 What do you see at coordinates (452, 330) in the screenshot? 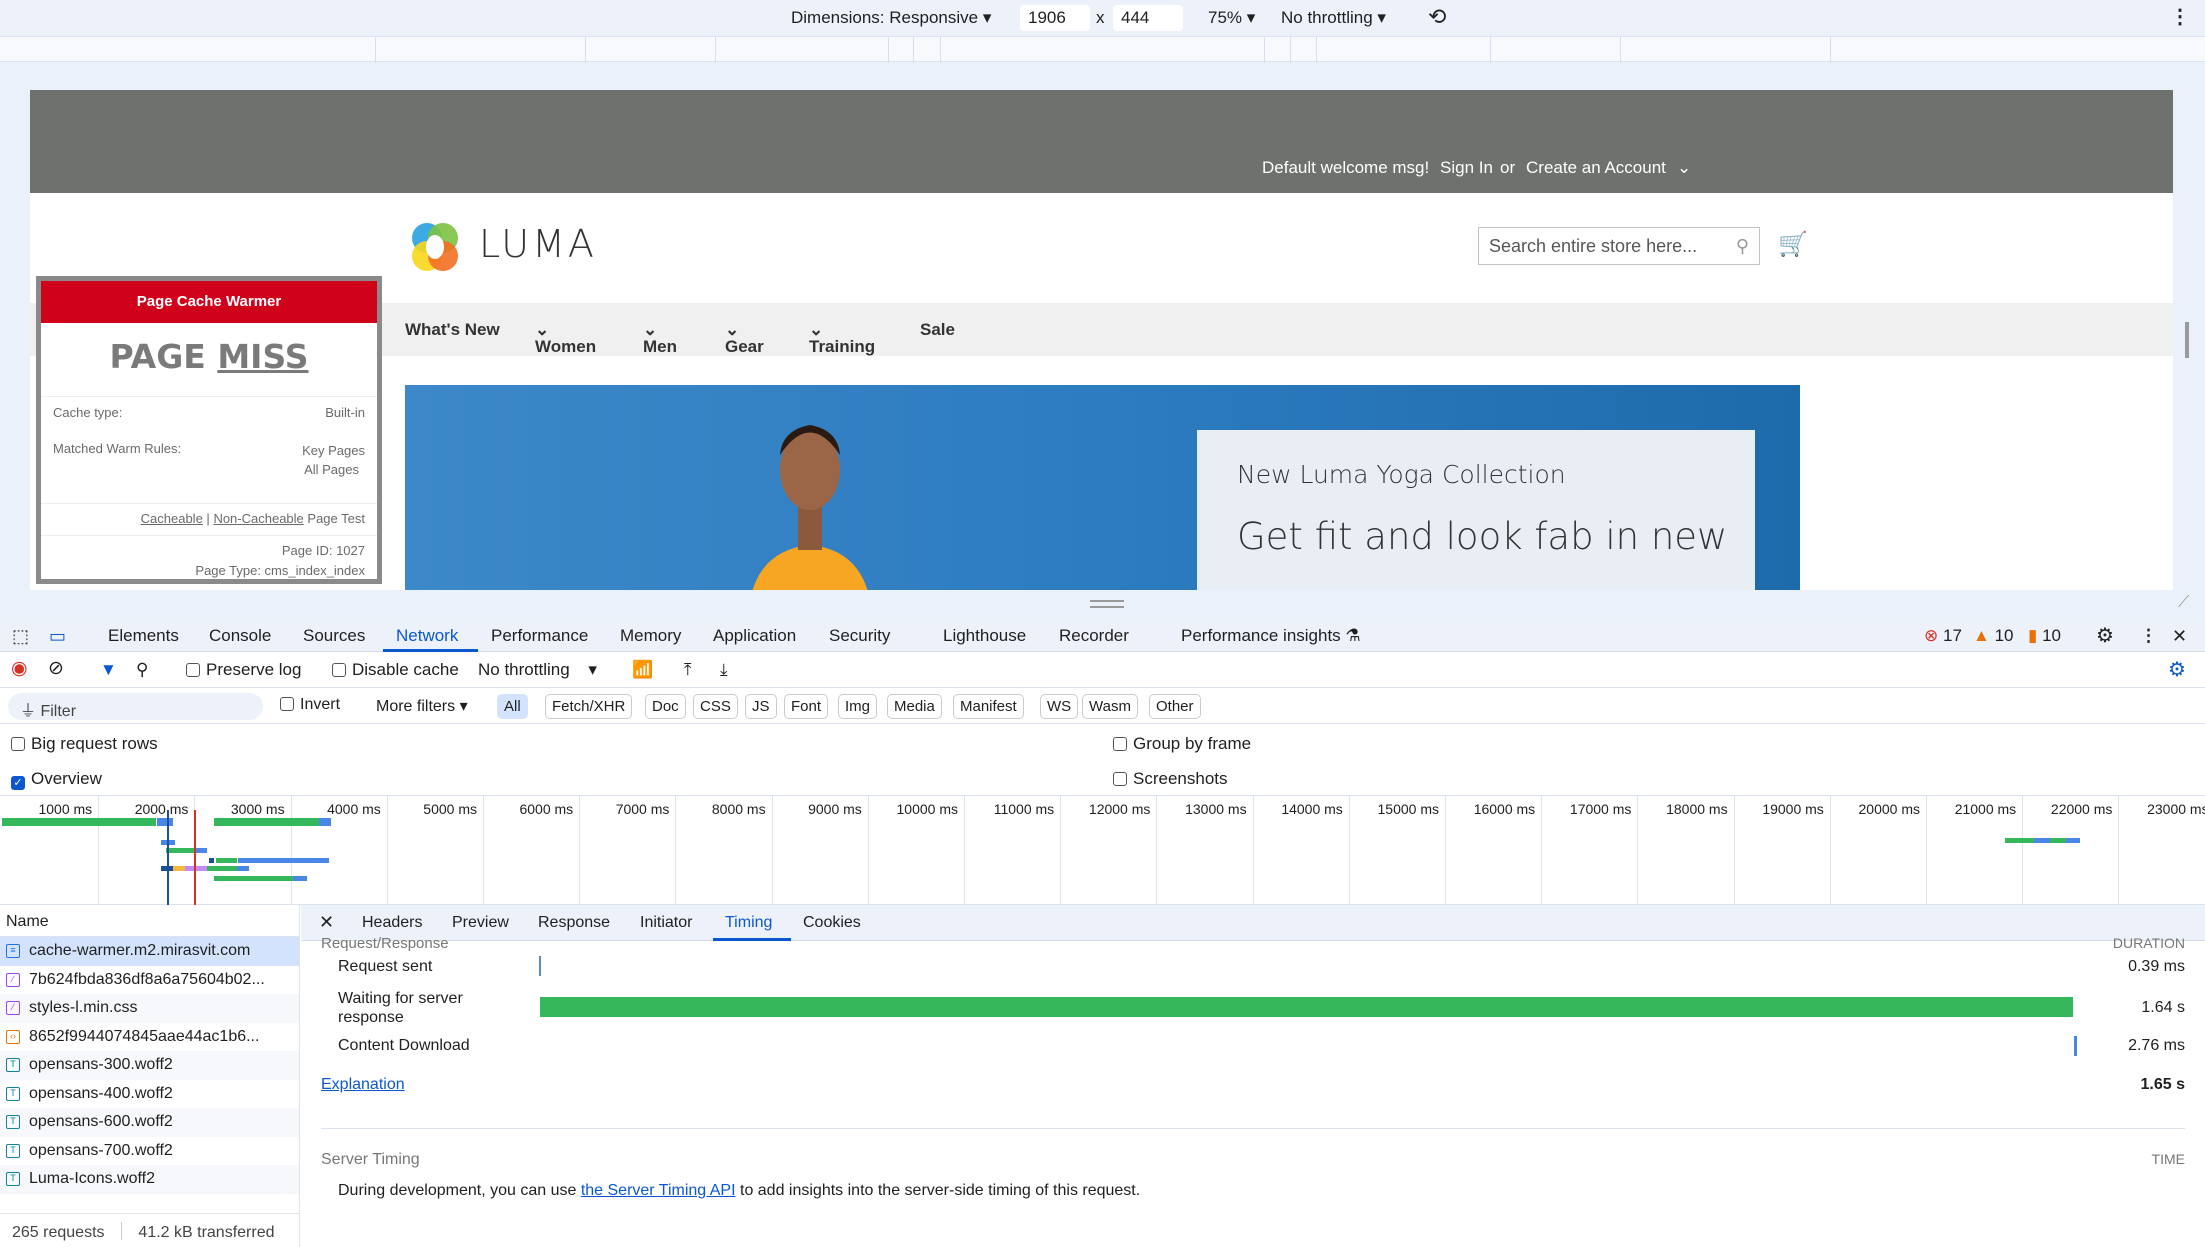
I see `nav-whats-new: What's New` at bounding box center [452, 330].